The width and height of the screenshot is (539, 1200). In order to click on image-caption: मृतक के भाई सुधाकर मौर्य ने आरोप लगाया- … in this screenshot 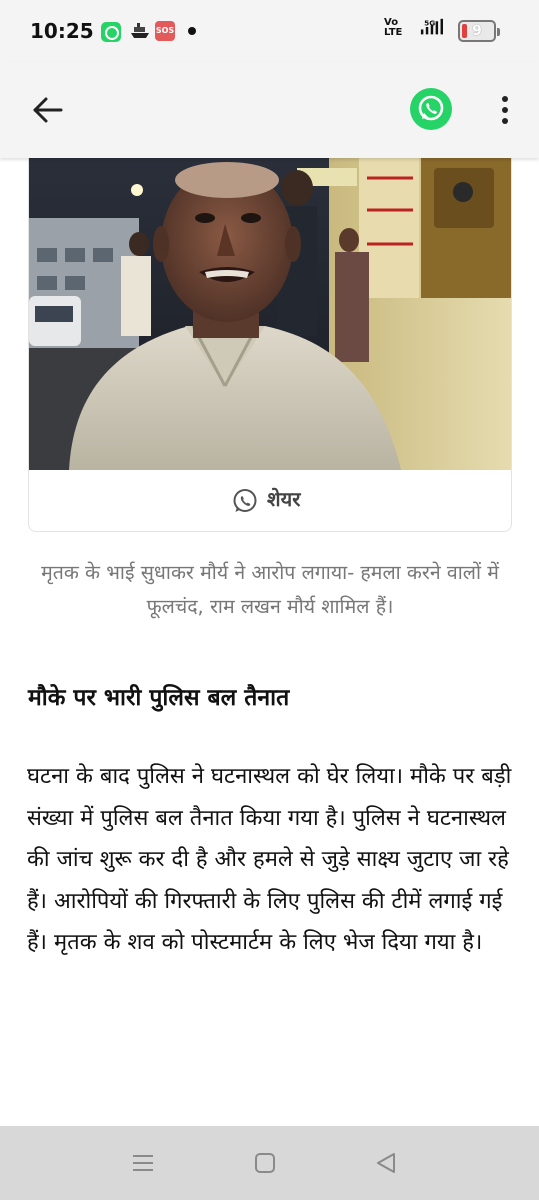, I will do `click(270, 589)`.